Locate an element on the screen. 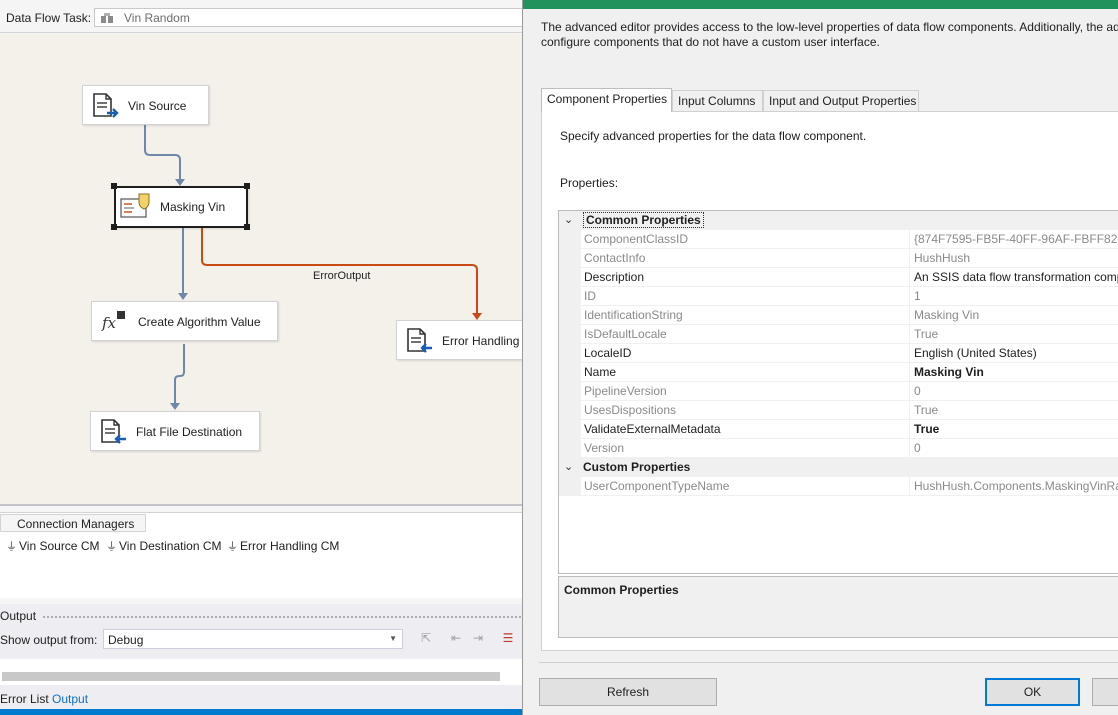 The width and height of the screenshot is (1118, 715). package-icon is located at coordinates (107, 18).